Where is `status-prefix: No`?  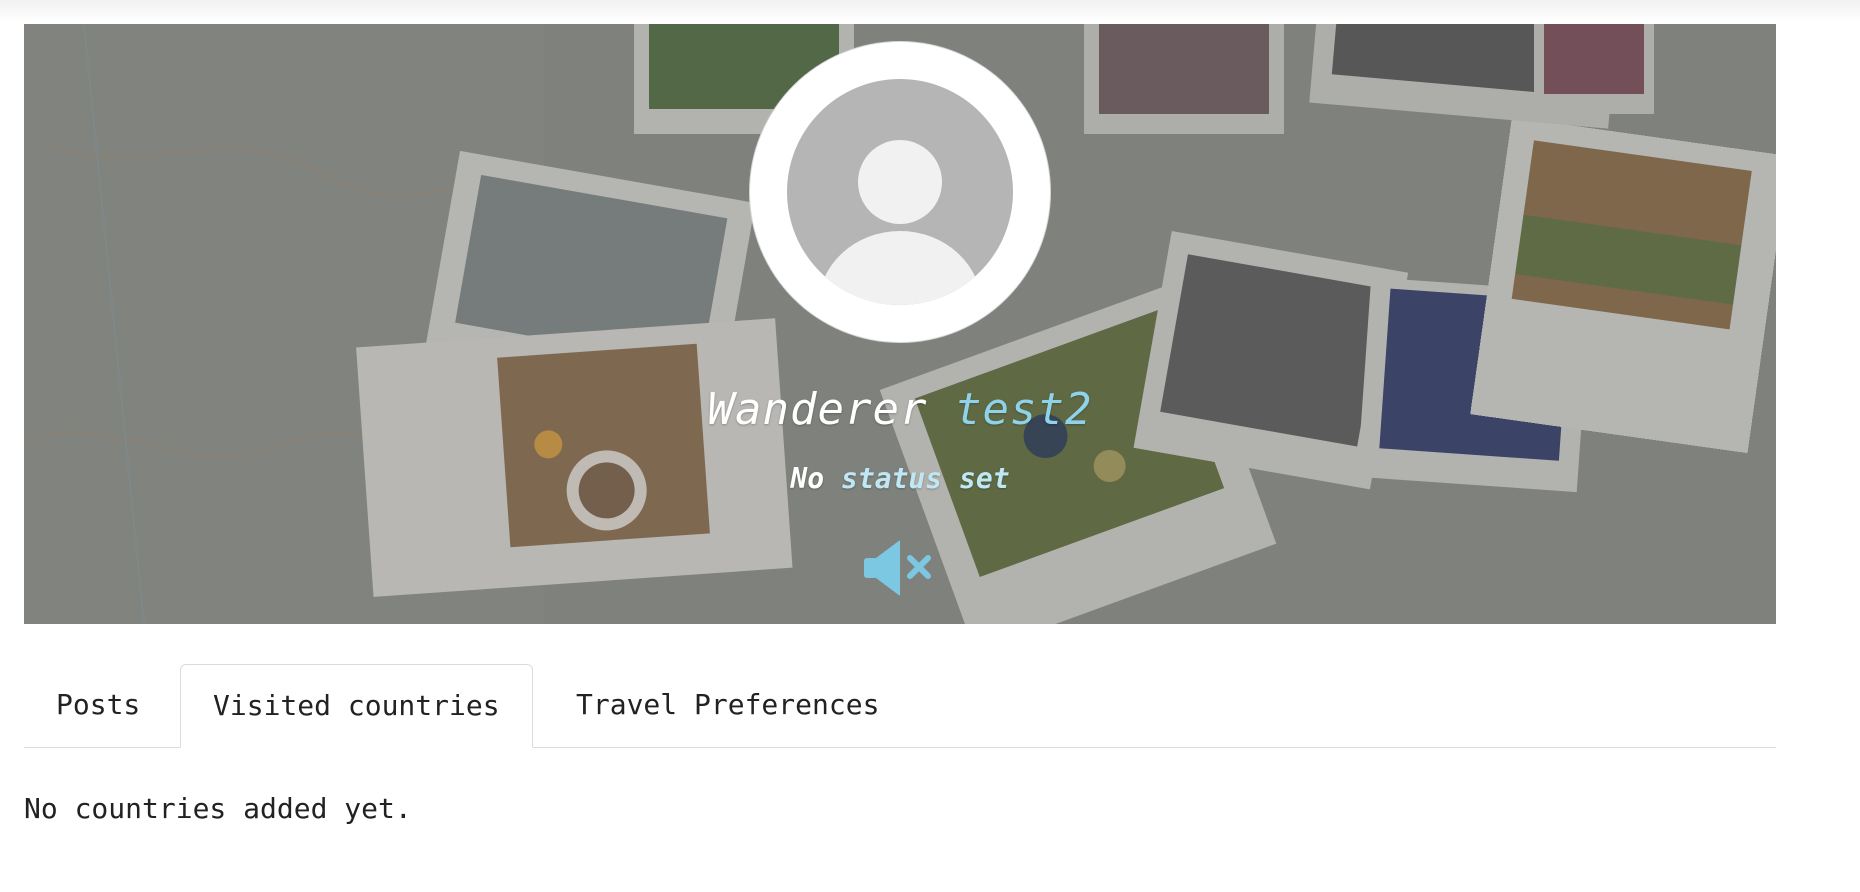 status-prefix: No is located at coordinates (807, 478).